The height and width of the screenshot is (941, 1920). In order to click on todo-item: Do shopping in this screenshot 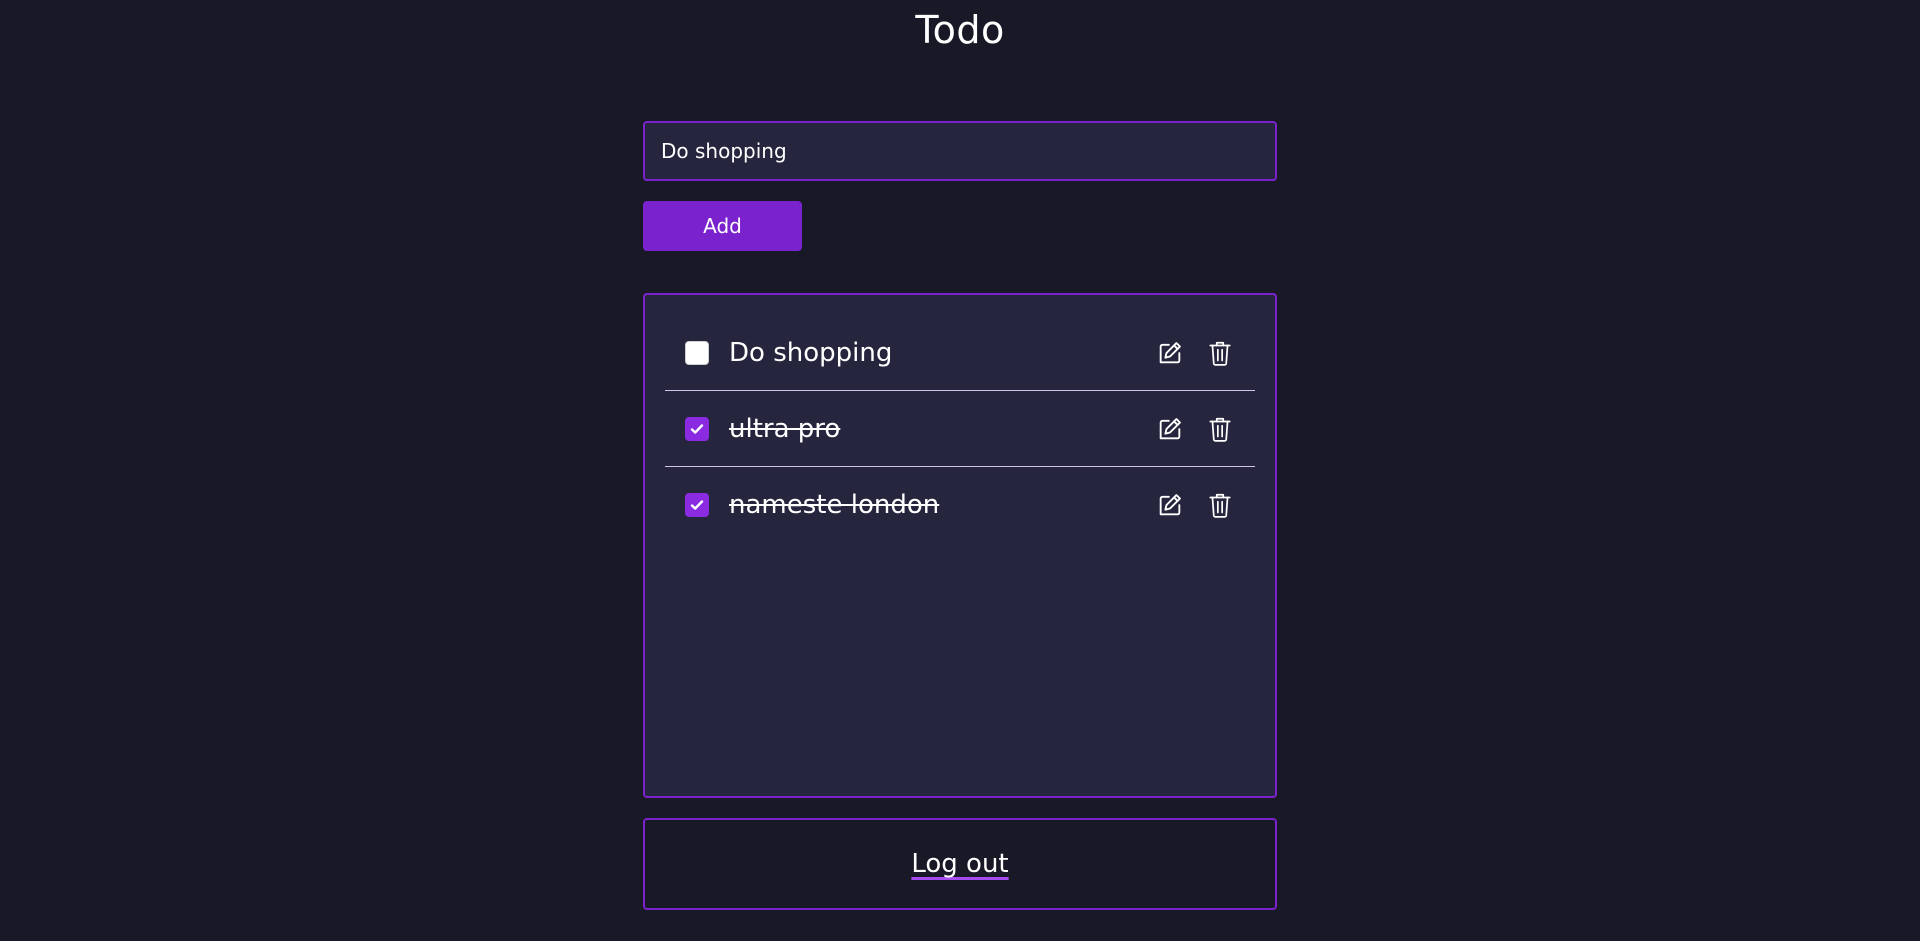, I will do `click(960, 353)`.